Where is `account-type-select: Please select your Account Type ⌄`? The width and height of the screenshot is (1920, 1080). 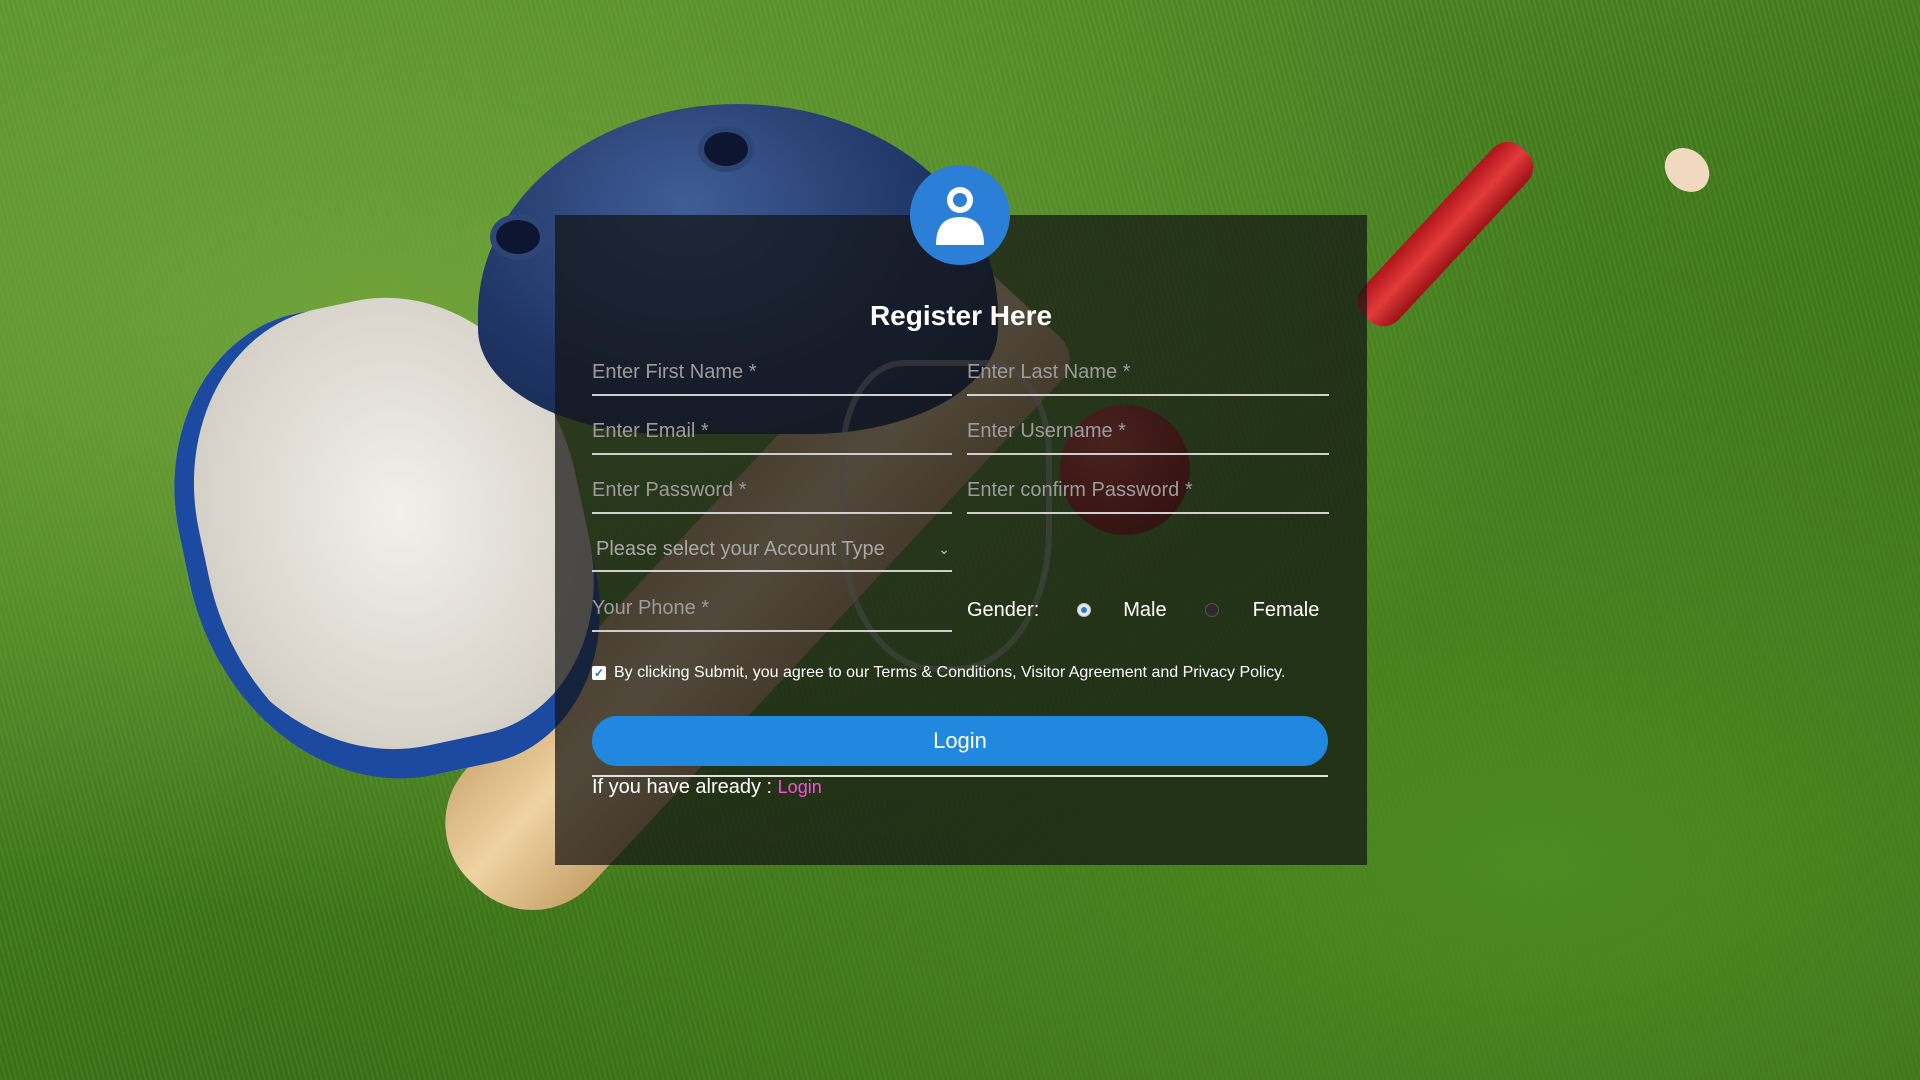 account-type-select: Please select your Account Type ⌄ is located at coordinates (772, 550).